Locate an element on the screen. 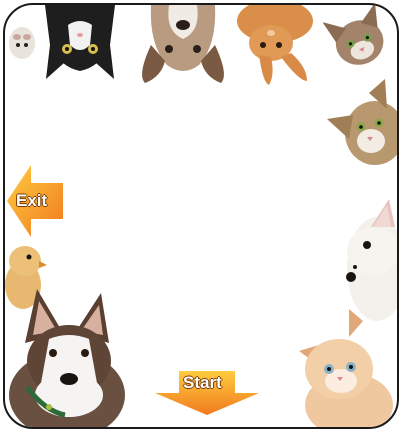  start-label: Start is located at coordinates (202, 382).